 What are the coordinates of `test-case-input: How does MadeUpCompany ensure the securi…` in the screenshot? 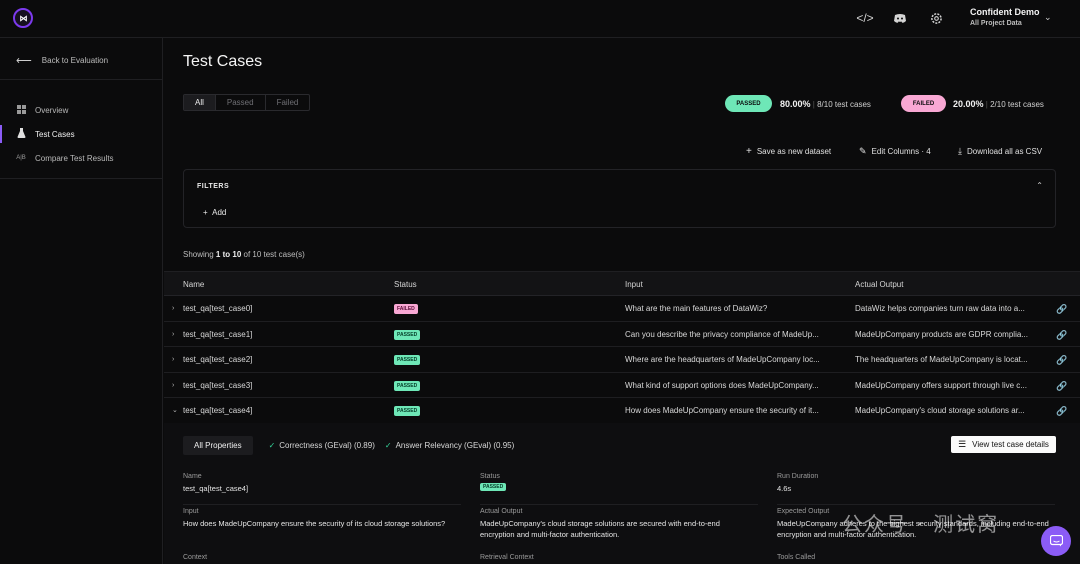 It's located at (722, 410).